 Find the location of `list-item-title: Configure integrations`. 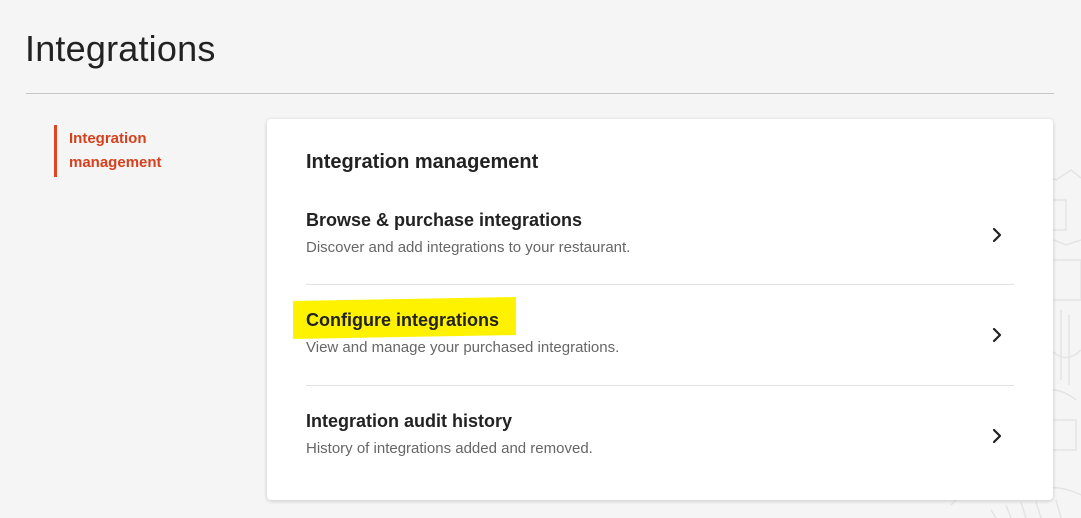

list-item-title: Configure integrations is located at coordinates (402, 320).